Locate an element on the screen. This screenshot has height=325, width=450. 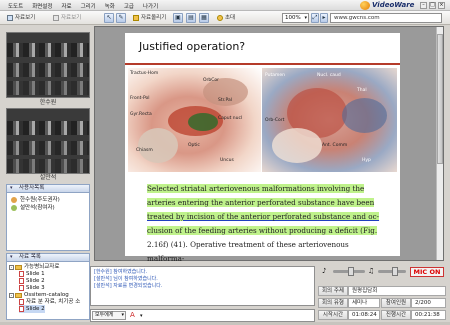
url-input: www.gwcns.com is located at coordinates (386, 18).